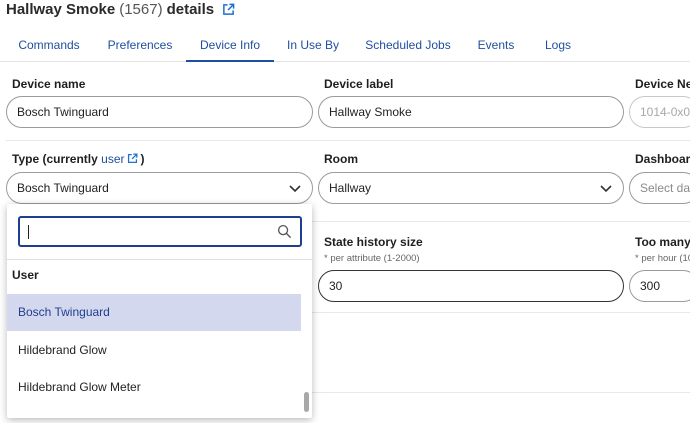 The image size is (690, 423). I want to click on tab-commands: Commands, so click(49, 46).